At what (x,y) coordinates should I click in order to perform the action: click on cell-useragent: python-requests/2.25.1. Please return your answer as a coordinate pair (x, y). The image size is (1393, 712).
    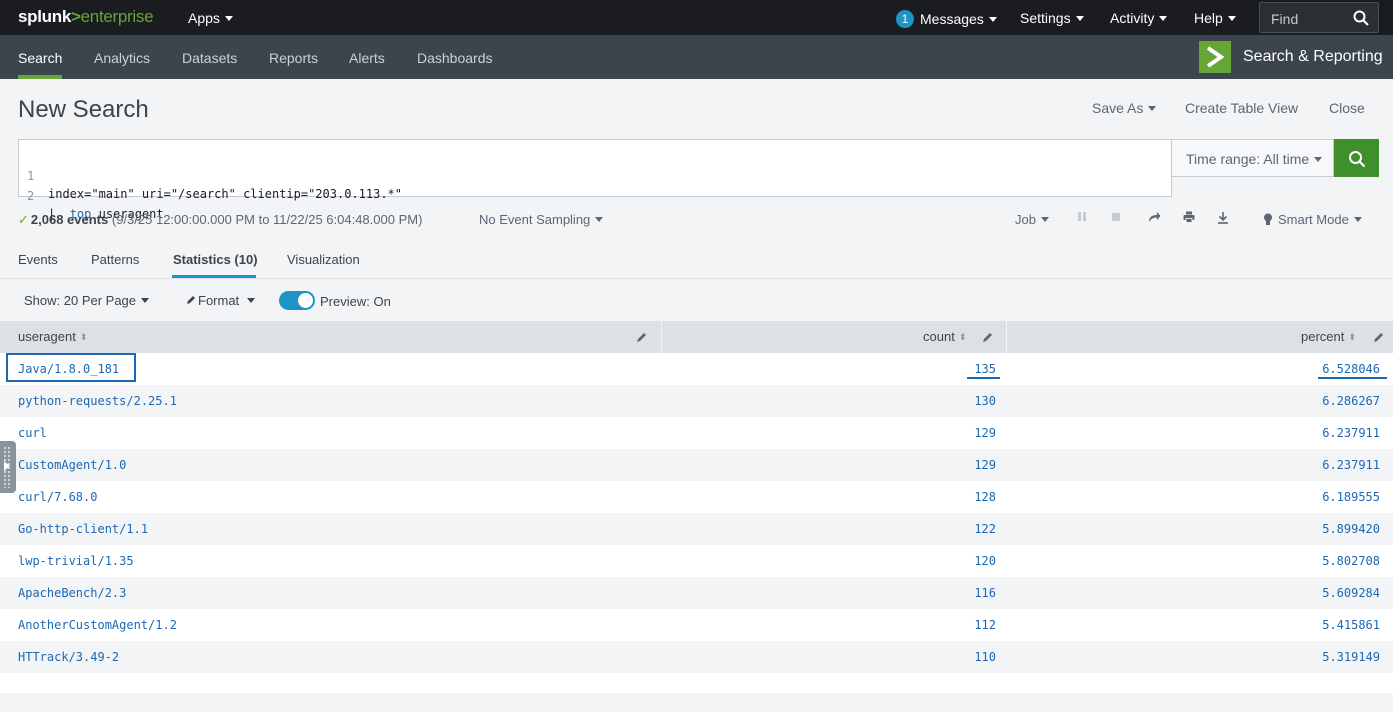
    Looking at the image, I should click on (97, 401).